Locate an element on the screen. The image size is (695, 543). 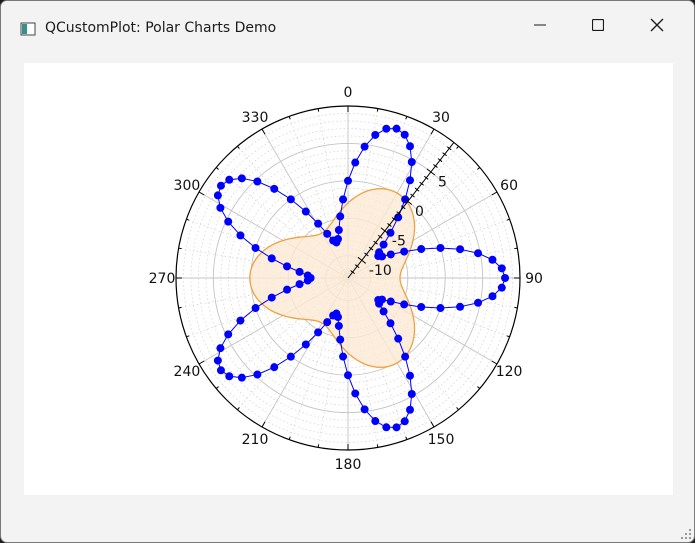
angular-tick-label: 210 is located at coordinates (255, 440).